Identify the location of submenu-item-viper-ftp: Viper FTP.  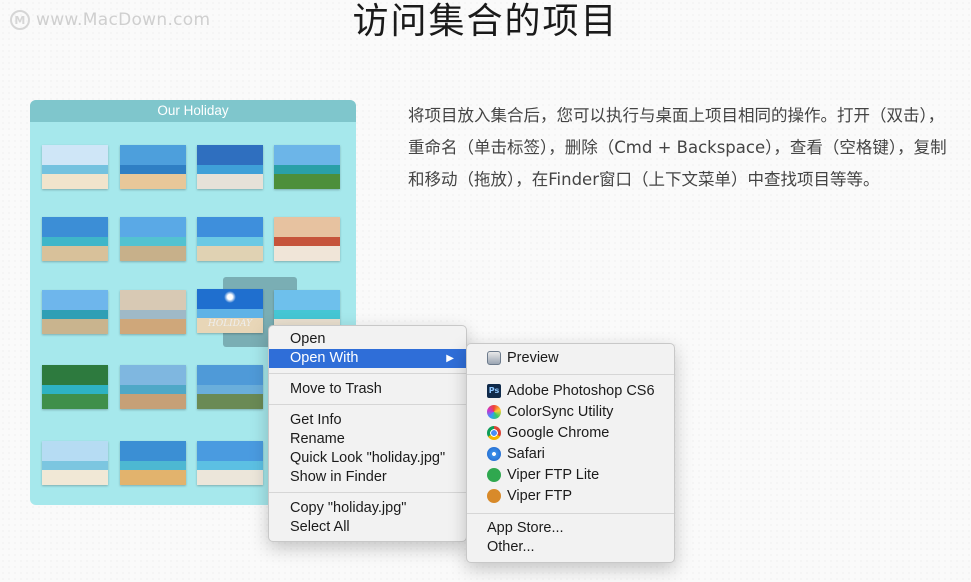
(570, 496).